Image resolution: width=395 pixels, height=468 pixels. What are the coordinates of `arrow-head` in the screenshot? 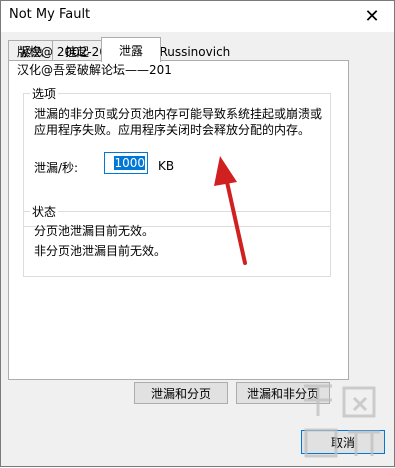 It's located at (225, 171).